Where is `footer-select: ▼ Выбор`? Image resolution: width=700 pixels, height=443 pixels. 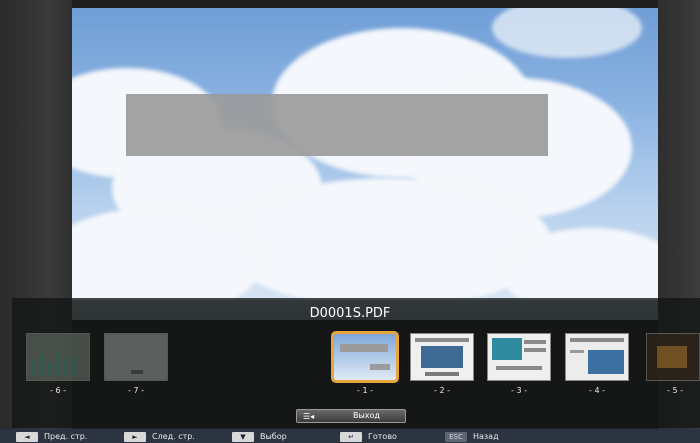 footer-select: ▼ Выбор is located at coordinates (259, 436).